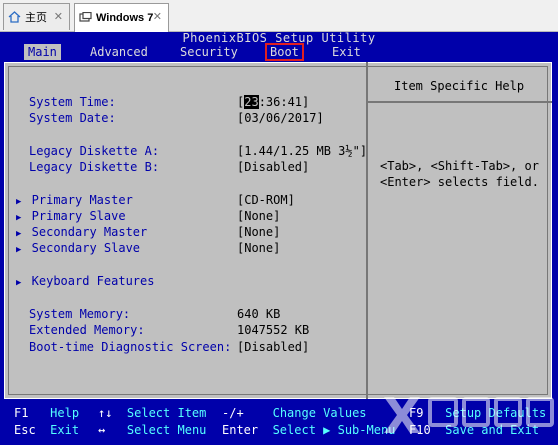  Describe the element at coordinates (259, 248) in the screenshot. I see `secondary-slave-value: [None]` at that location.